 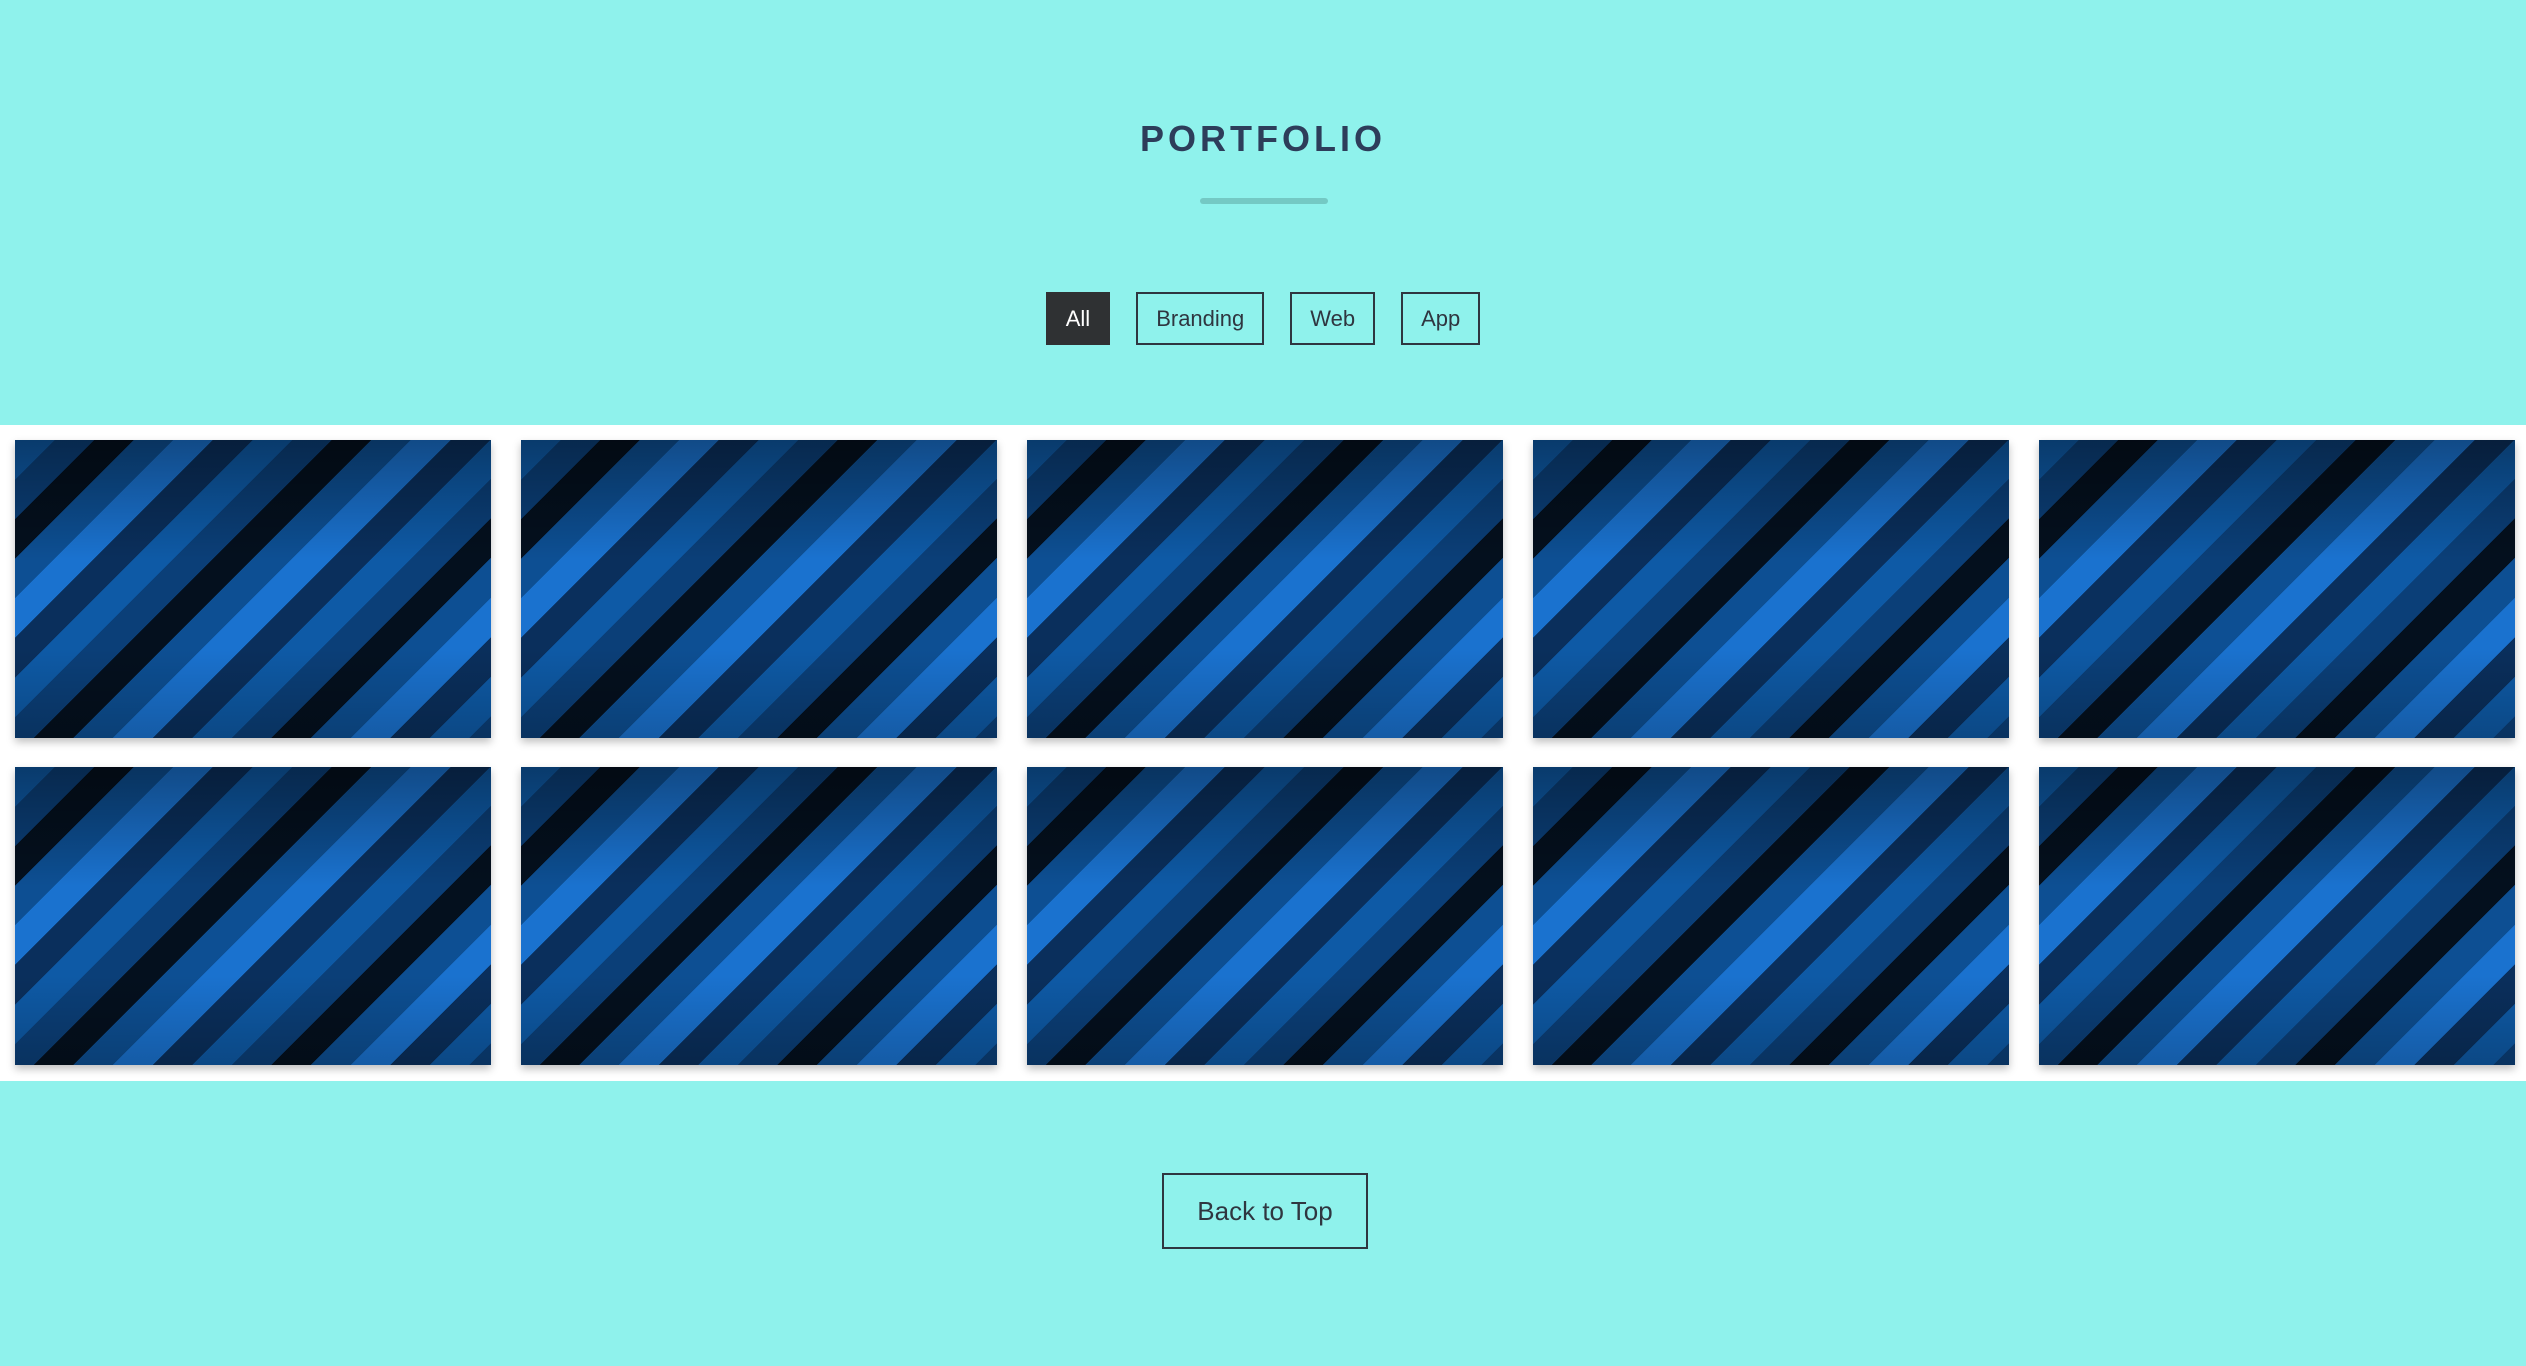 I want to click on title-divider, so click(x=1264, y=201).